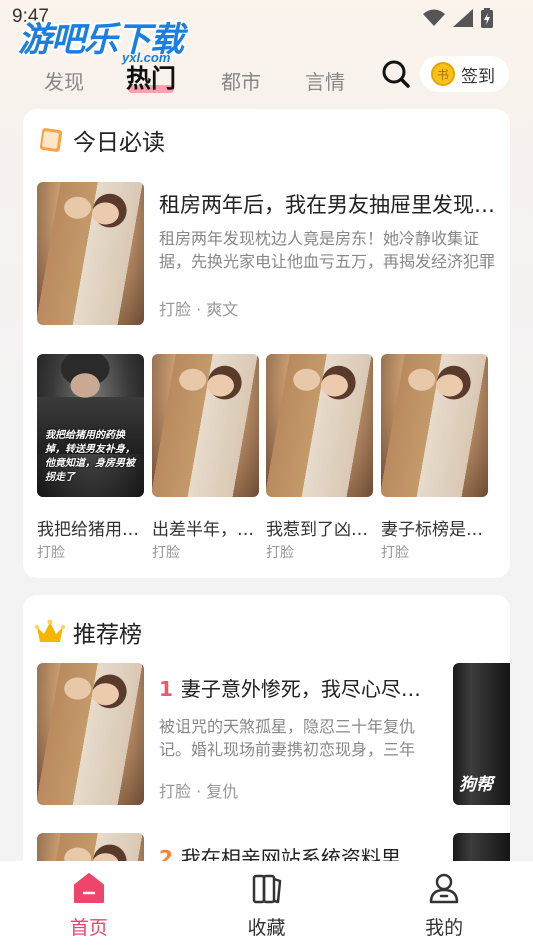  I want to click on ranking-desc: 被诅咒的天煞孤星，隐忍三十年复仇记。婚礼现场前妻携初恋现身，三年的, so click(287, 738).